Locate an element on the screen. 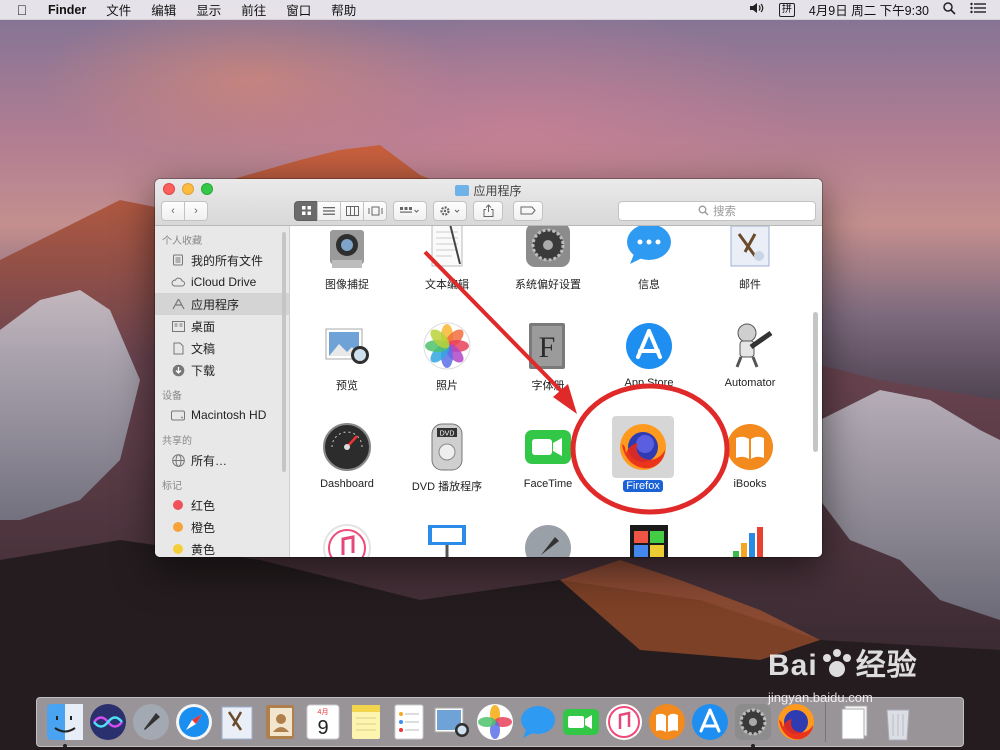  app-store-icon is located at coordinates (710, 722).